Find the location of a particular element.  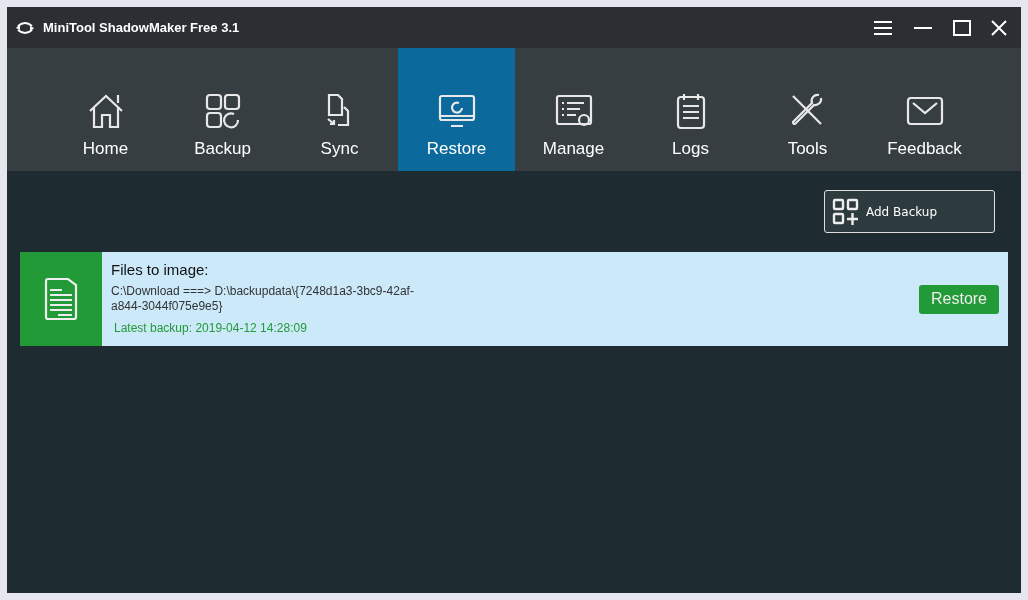

grid-plus-icon is located at coordinates (846, 211).